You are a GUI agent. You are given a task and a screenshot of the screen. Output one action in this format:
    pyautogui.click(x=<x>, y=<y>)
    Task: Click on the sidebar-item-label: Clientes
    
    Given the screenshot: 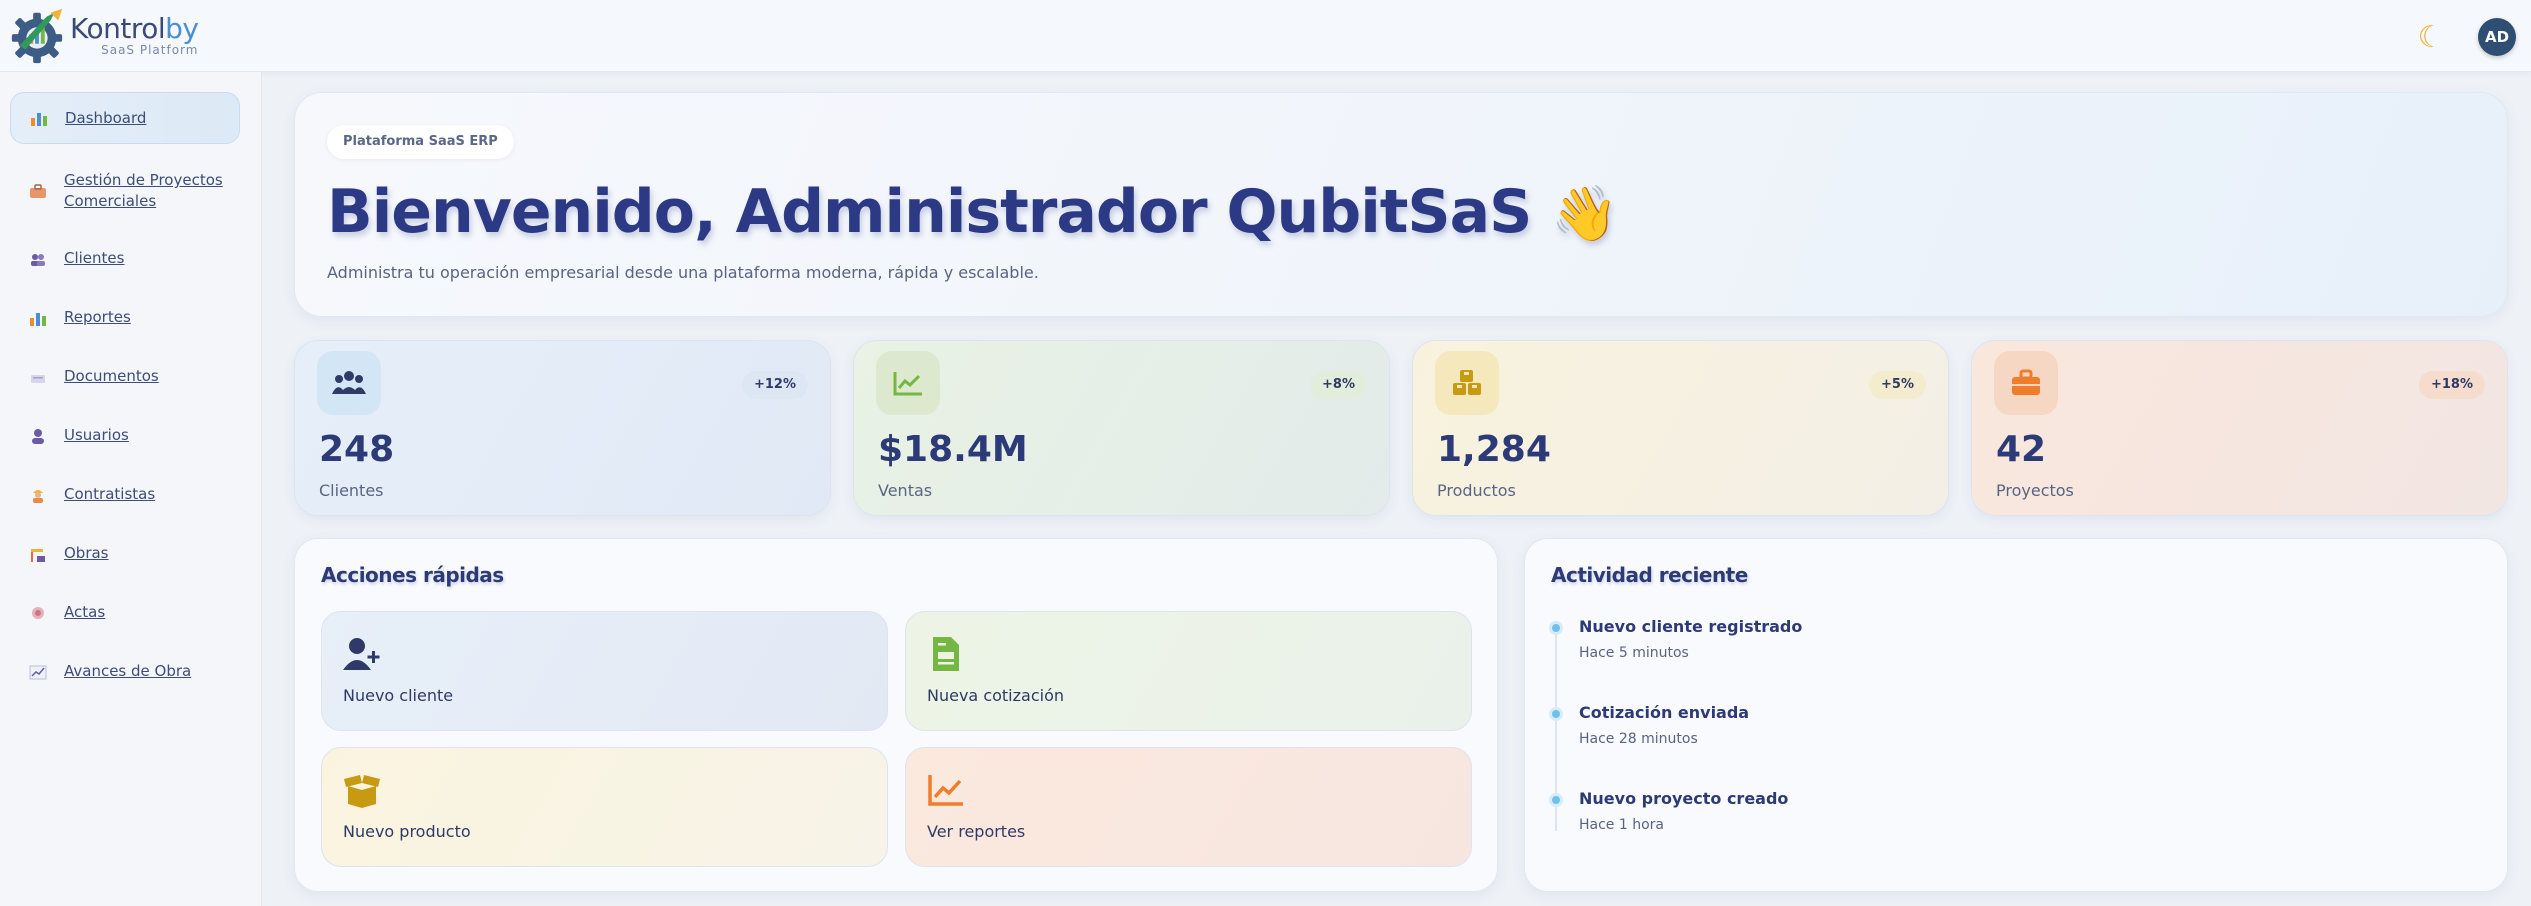 What is the action you would take?
    pyautogui.click(x=94, y=258)
    